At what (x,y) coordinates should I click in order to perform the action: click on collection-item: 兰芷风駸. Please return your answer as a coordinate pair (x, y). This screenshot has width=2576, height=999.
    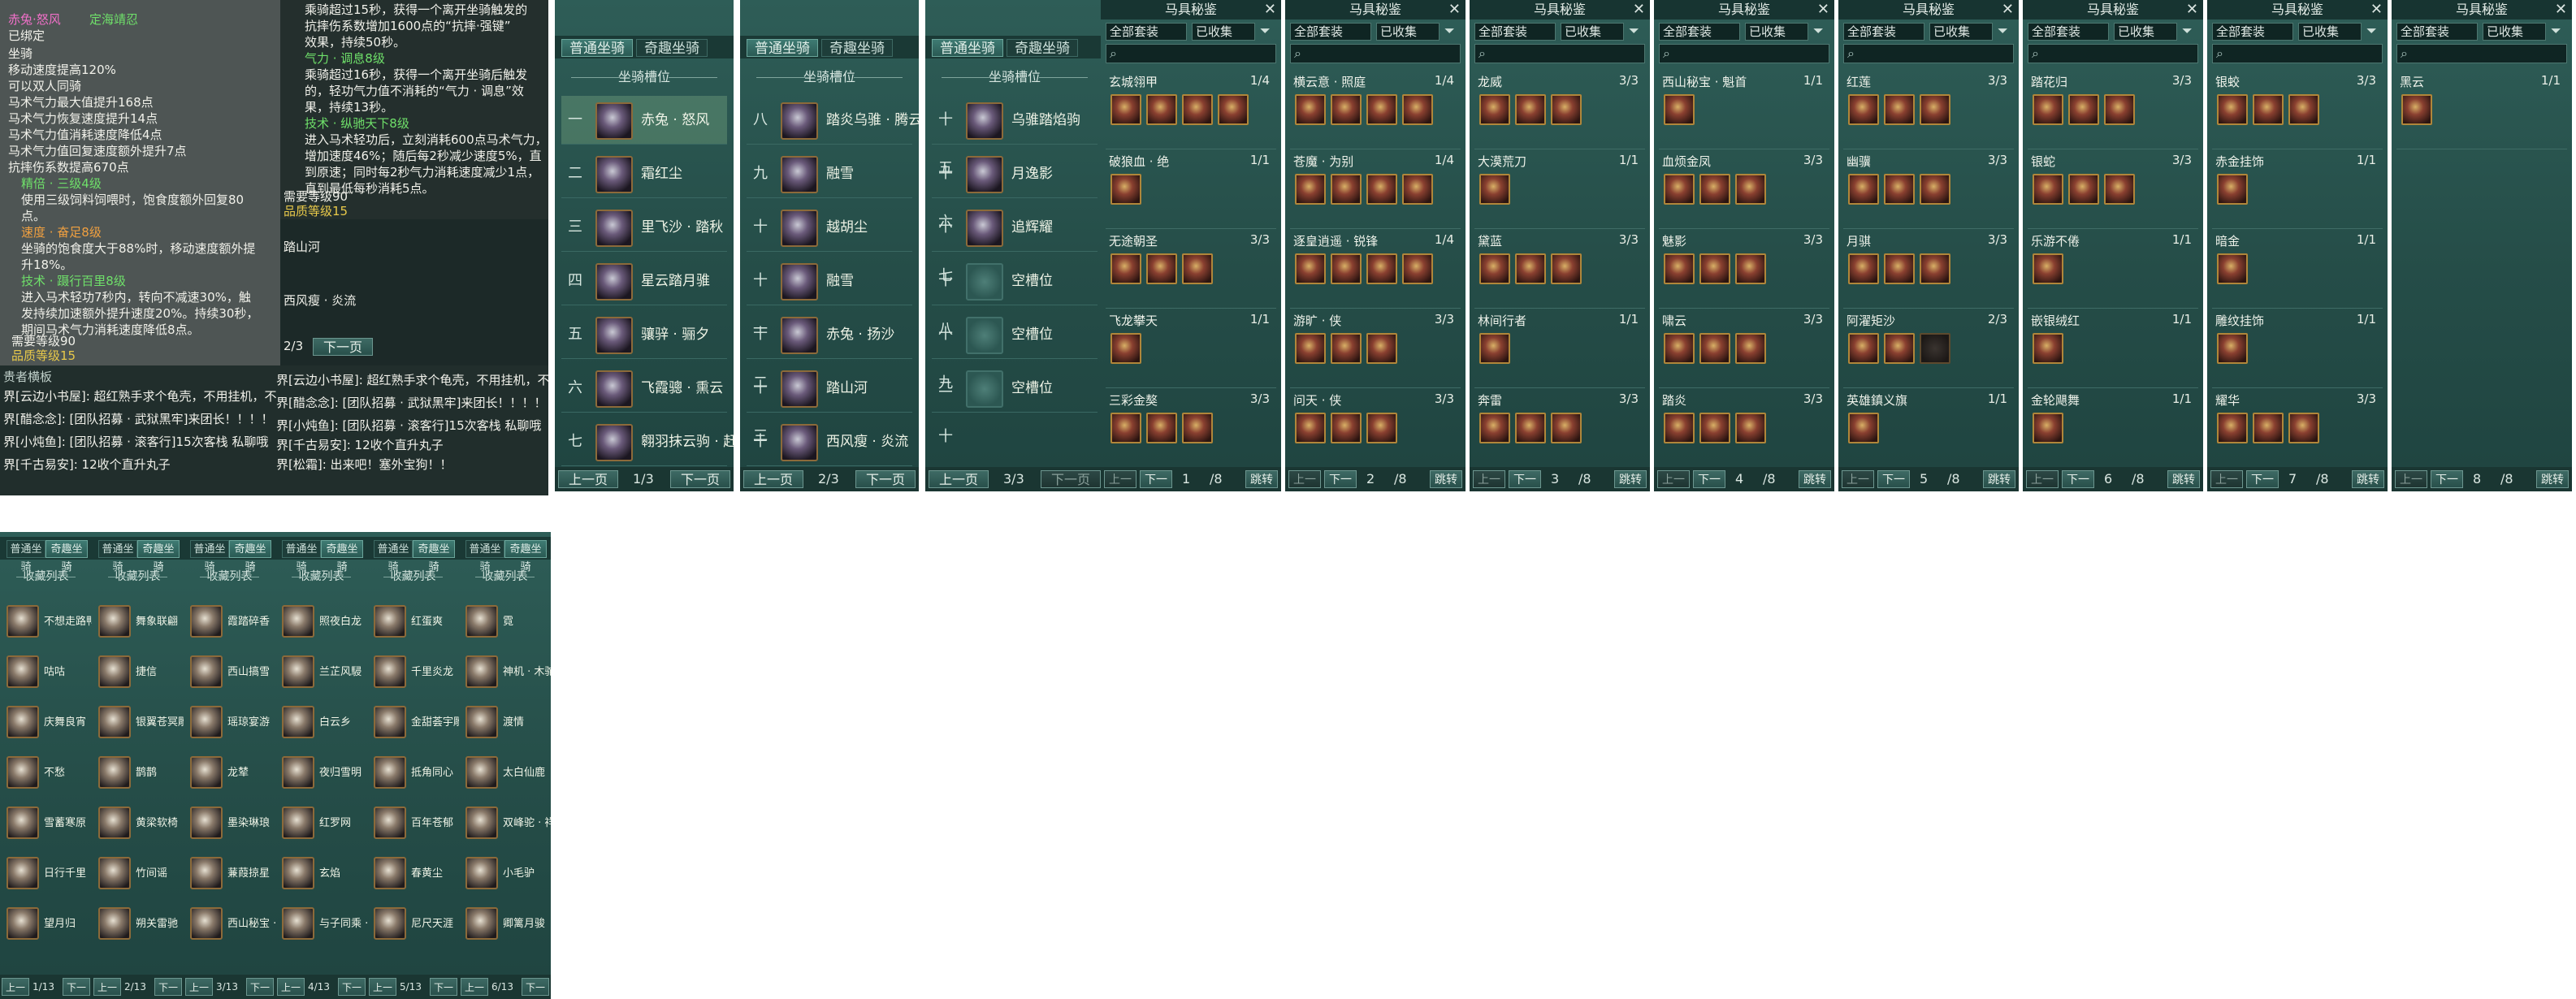
    Looking at the image, I should click on (321, 672).